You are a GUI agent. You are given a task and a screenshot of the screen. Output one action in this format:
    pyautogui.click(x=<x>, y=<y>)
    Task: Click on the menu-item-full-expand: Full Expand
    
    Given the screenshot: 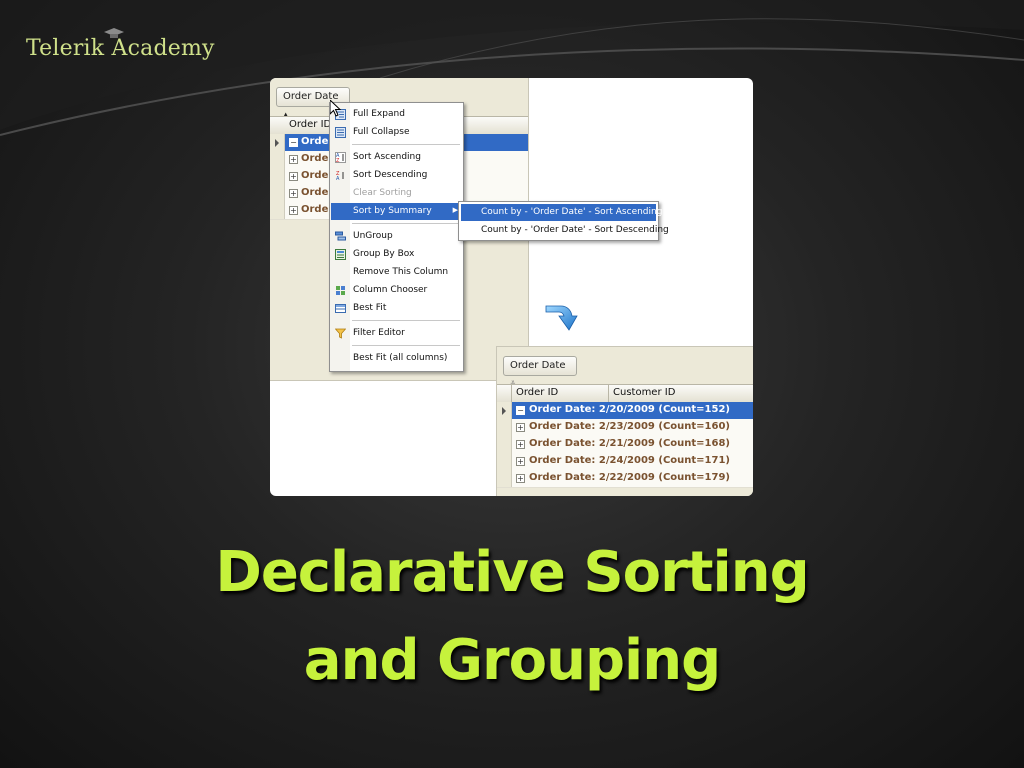 What is the action you would take?
    pyautogui.click(x=396, y=114)
    